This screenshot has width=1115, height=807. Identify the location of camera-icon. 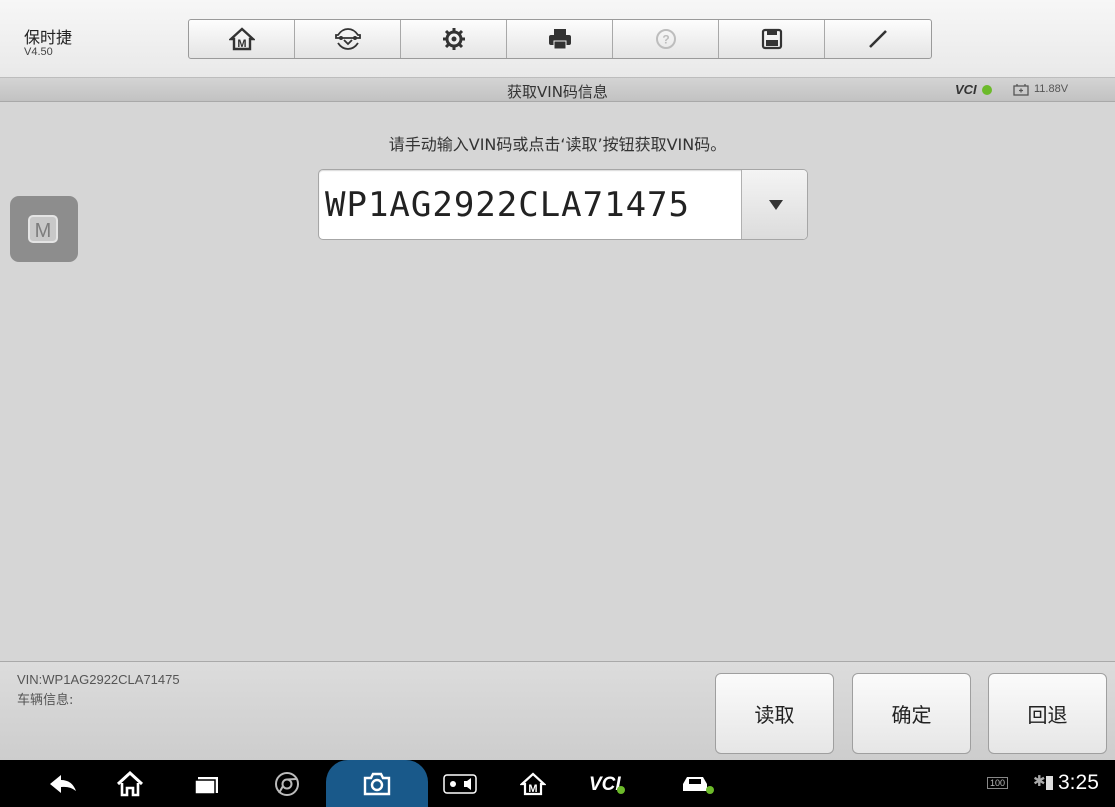
(377, 783).